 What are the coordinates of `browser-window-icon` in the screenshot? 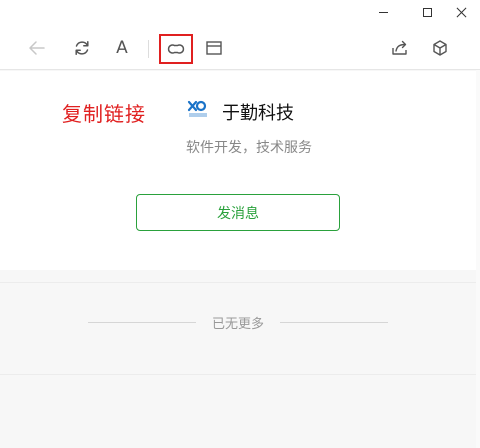 It's located at (214, 48).